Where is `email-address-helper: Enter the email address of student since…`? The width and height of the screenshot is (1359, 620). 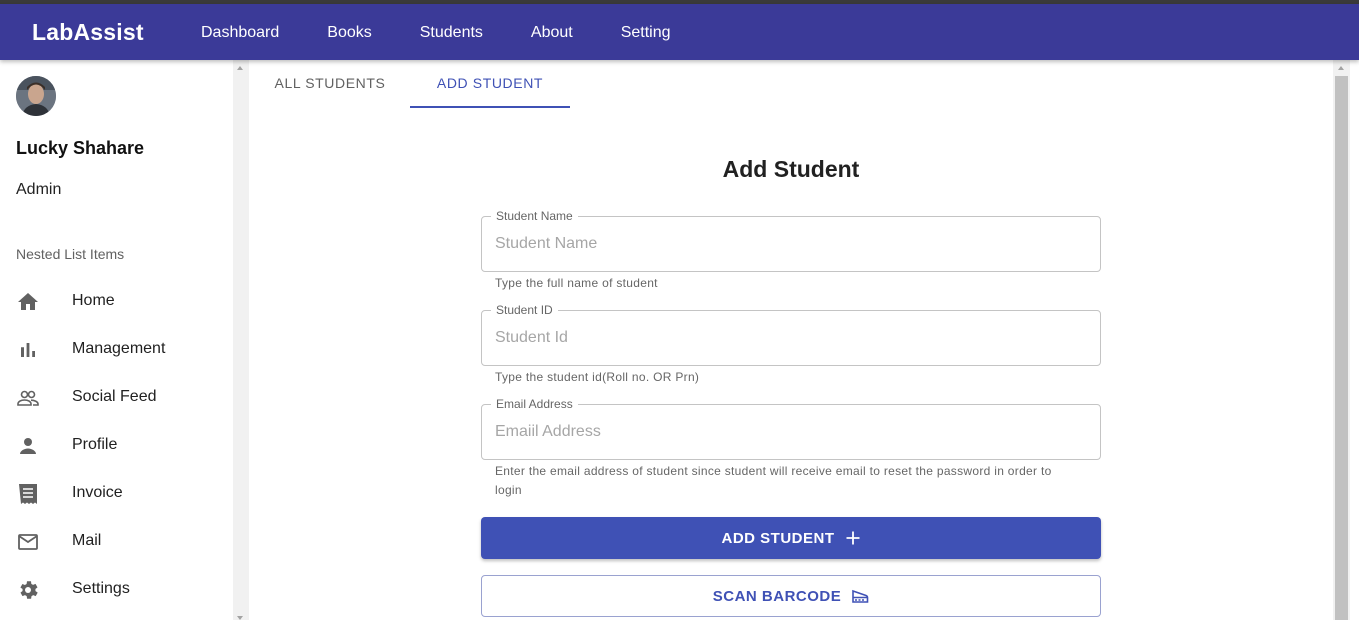 email-address-helper: Enter the email address of student since… is located at coordinates (773, 480).